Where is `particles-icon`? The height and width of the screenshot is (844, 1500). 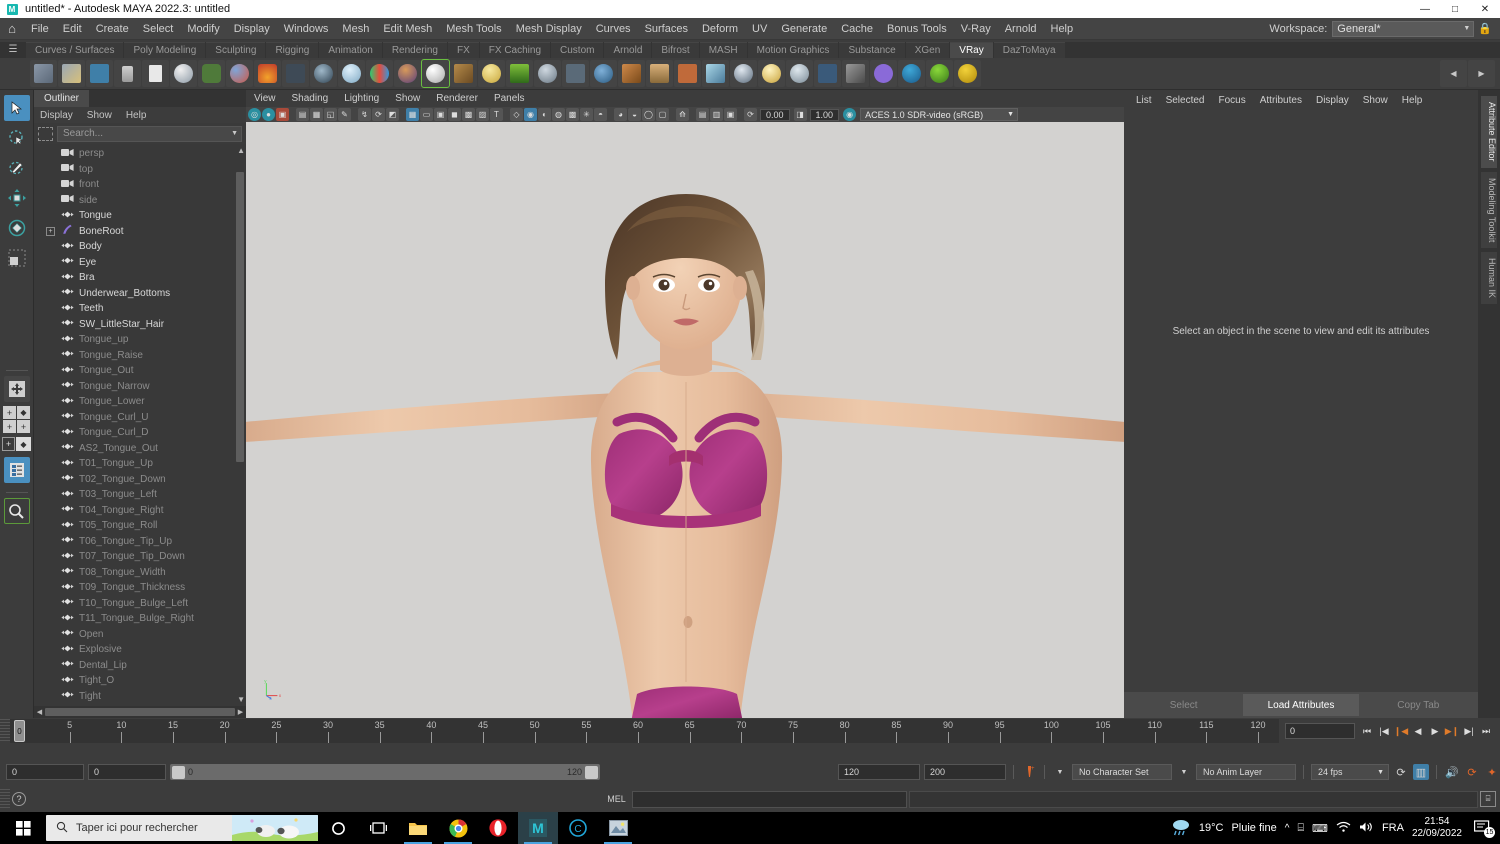
particles-icon is located at coordinates (547, 73).